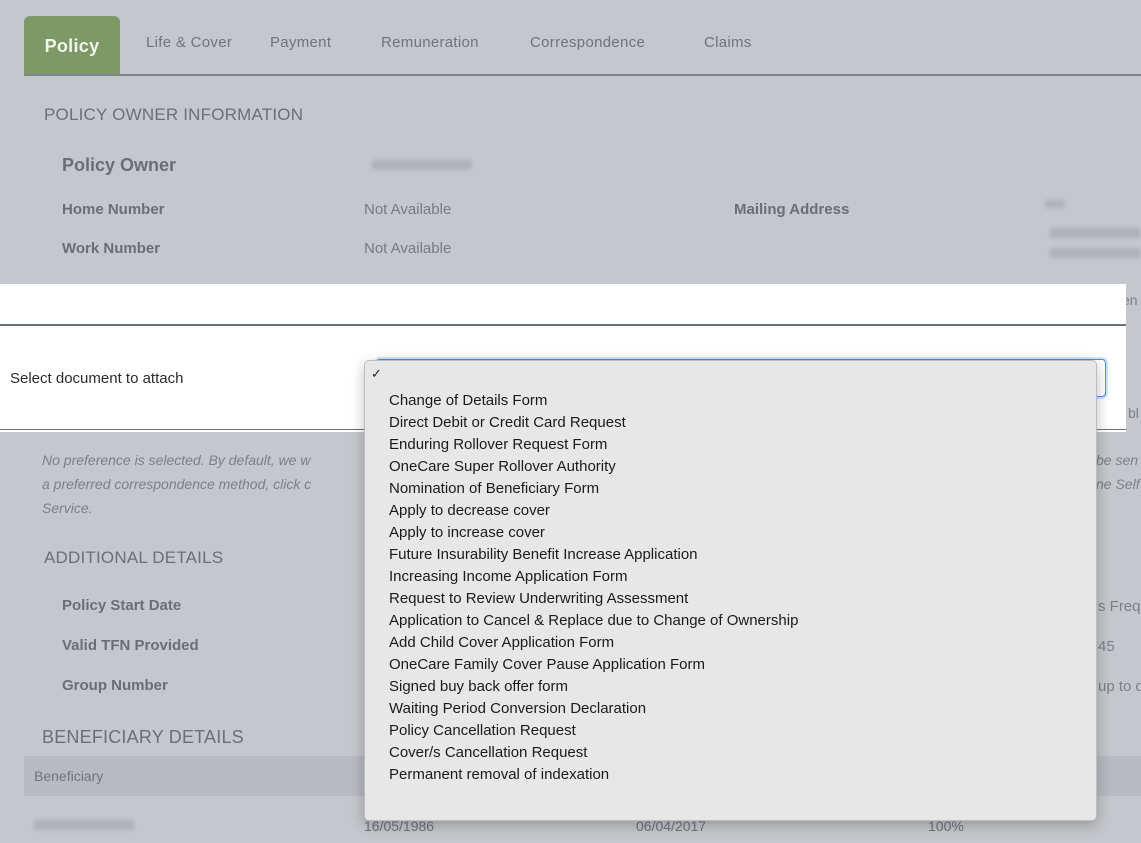 The width and height of the screenshot is (1141, 843). Describe the element at coordinates (119, 165) in the screenshot. I see `policy-owner-label: Policy Owner` at that location.